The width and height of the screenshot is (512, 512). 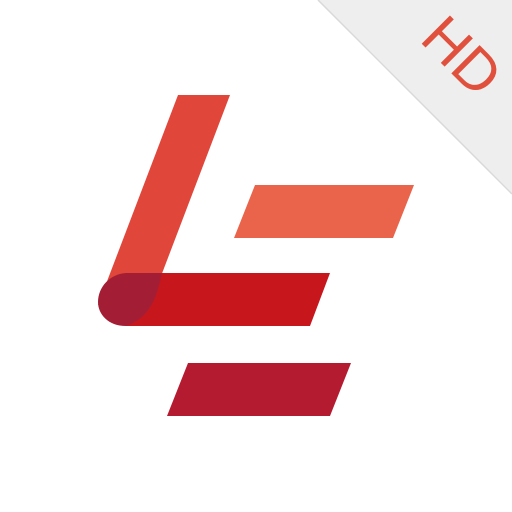 What do you see at coordinates (324, 211) in the screenshot?
I see `logo-top-bar` at bounding box center [324, 211].